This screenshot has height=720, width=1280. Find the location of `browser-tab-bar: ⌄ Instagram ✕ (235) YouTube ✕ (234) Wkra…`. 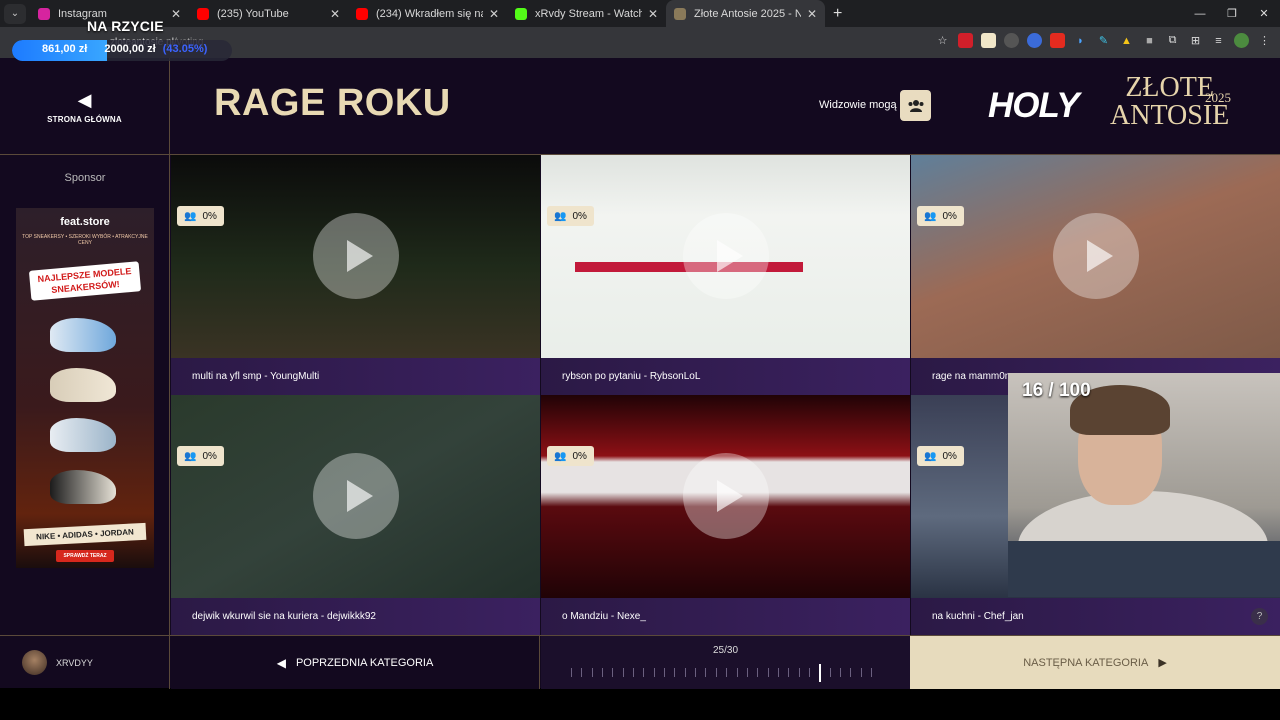

browser-tab-bar: ⌄ Instagram ✕ (235) YouTube ✕ (234) Wkra… is located at coordinates (640, 13).